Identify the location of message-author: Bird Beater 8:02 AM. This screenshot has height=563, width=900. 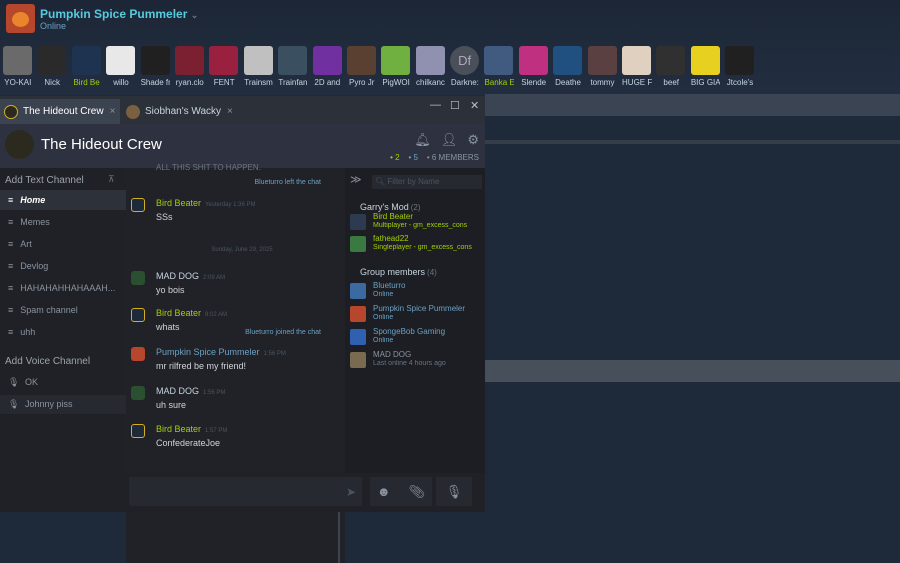
(191, 313).